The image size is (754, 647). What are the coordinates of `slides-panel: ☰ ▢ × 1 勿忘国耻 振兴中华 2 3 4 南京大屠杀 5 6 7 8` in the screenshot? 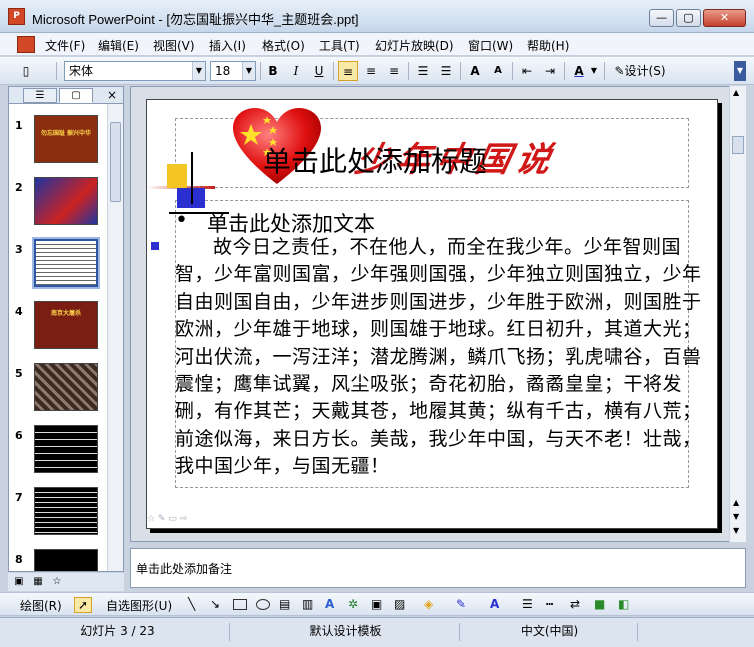 It's located at (66, 329).